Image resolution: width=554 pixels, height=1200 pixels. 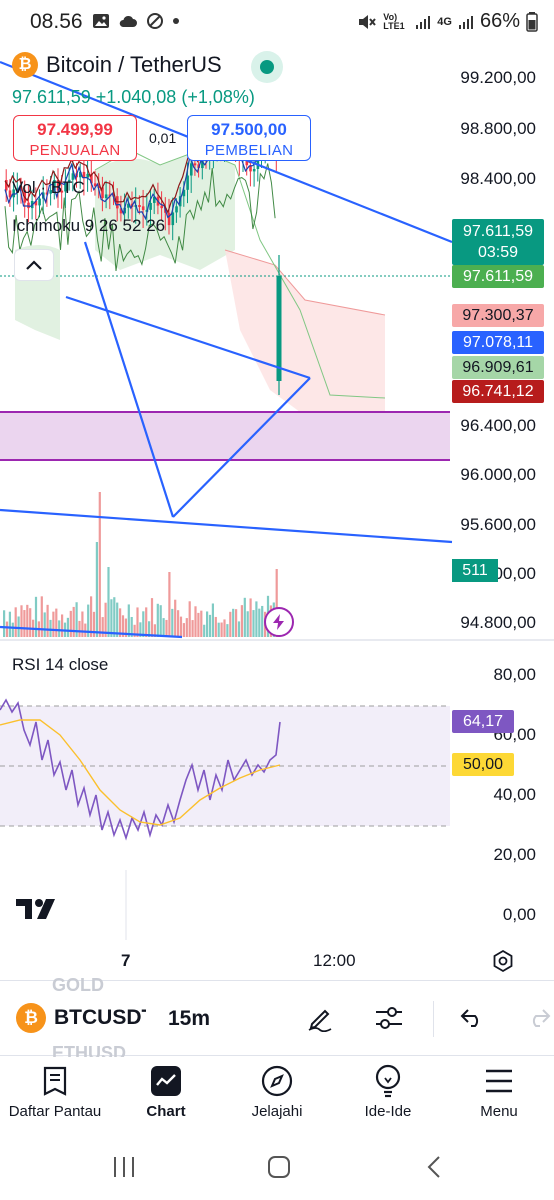 I want to click on rsi-axis-label: 0,00, so click(x=519, y=914).